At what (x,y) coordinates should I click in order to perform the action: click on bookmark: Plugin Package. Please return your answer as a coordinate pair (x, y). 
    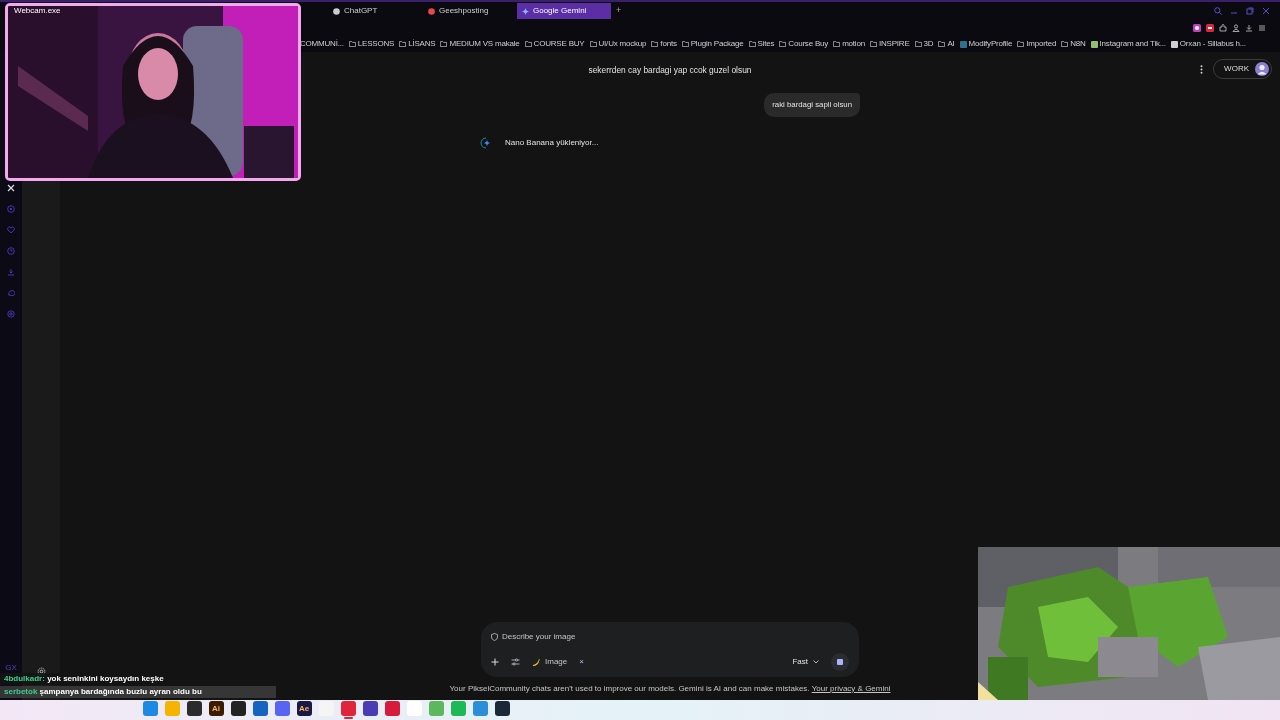
    Looking at the image, I should click on (712, 44).